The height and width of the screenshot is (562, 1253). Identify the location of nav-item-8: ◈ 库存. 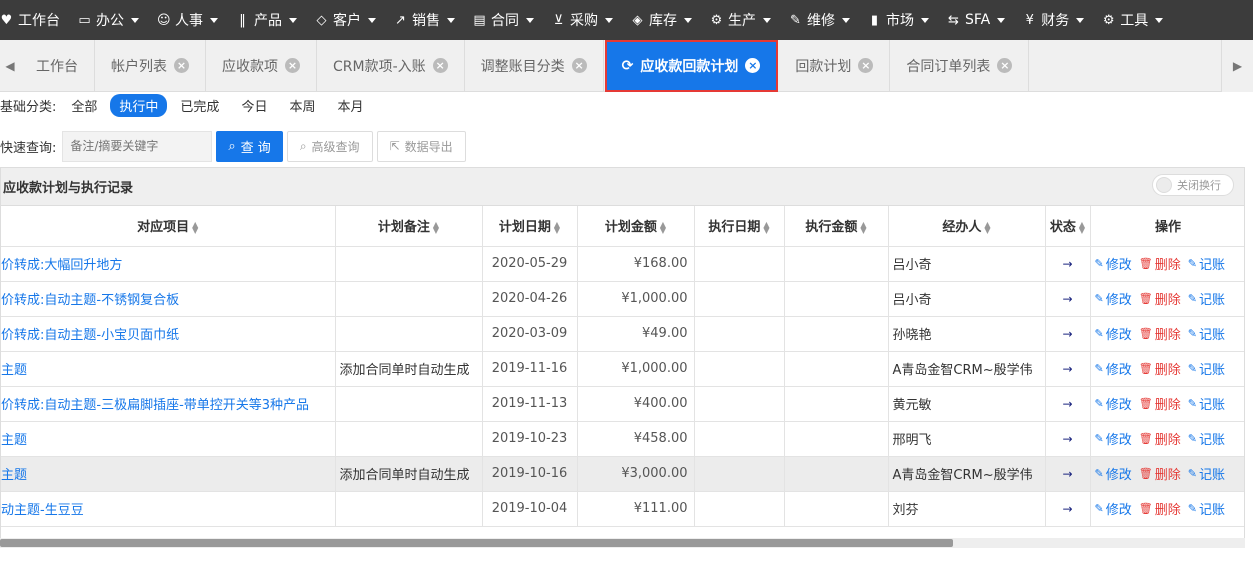
(661, 20).